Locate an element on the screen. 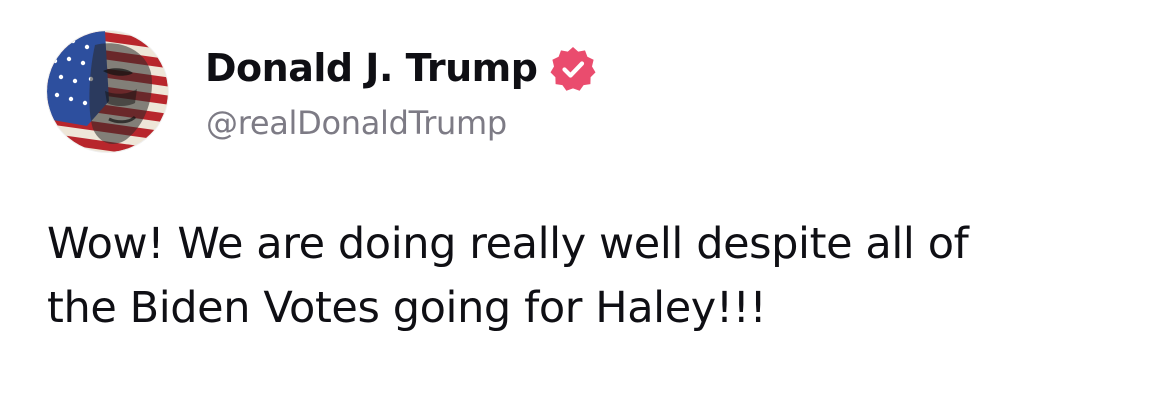 This screenshot has height=413, width=1170. verified-badge-icon is located at coordinates (573, 69).